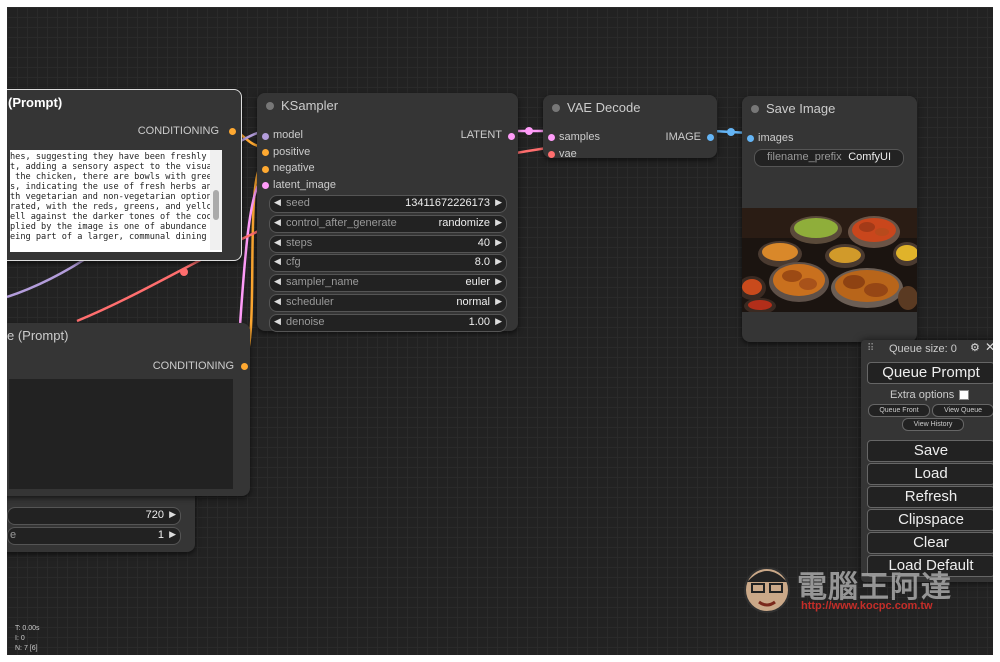 This screenshot has width=1000, height=662. Describe the element at coordinates (265, 136) in the screenshot. I see `input-model-pin` at that location.